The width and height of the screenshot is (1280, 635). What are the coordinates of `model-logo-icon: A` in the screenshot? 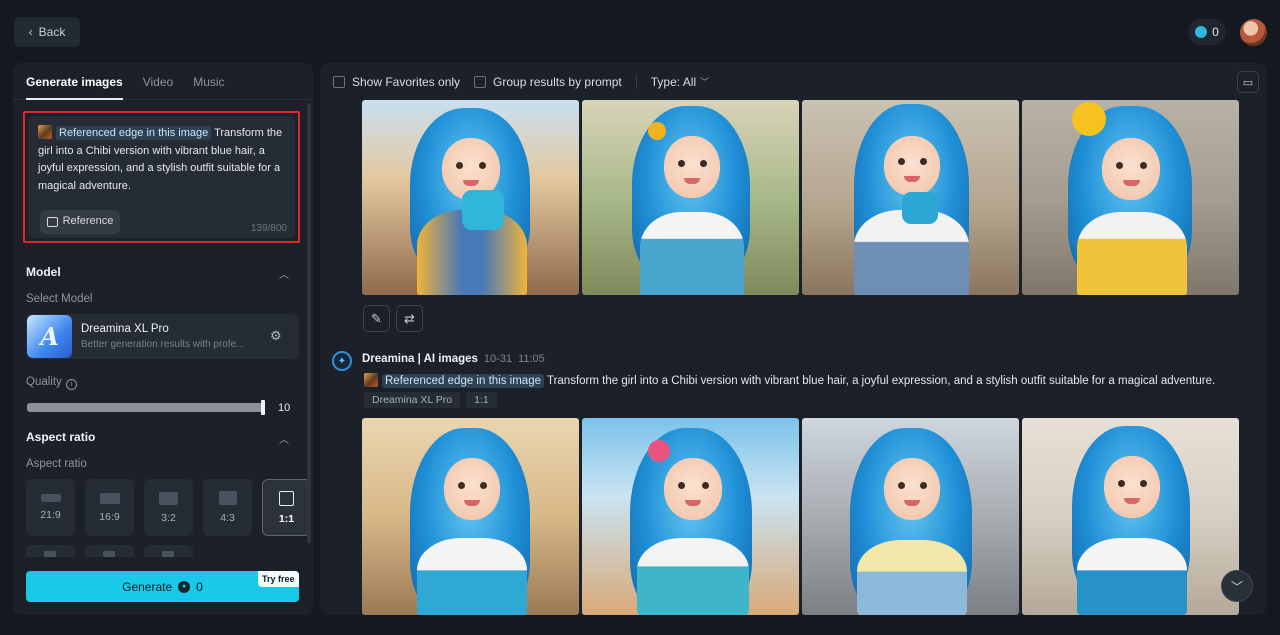 It's located at (49, 336).